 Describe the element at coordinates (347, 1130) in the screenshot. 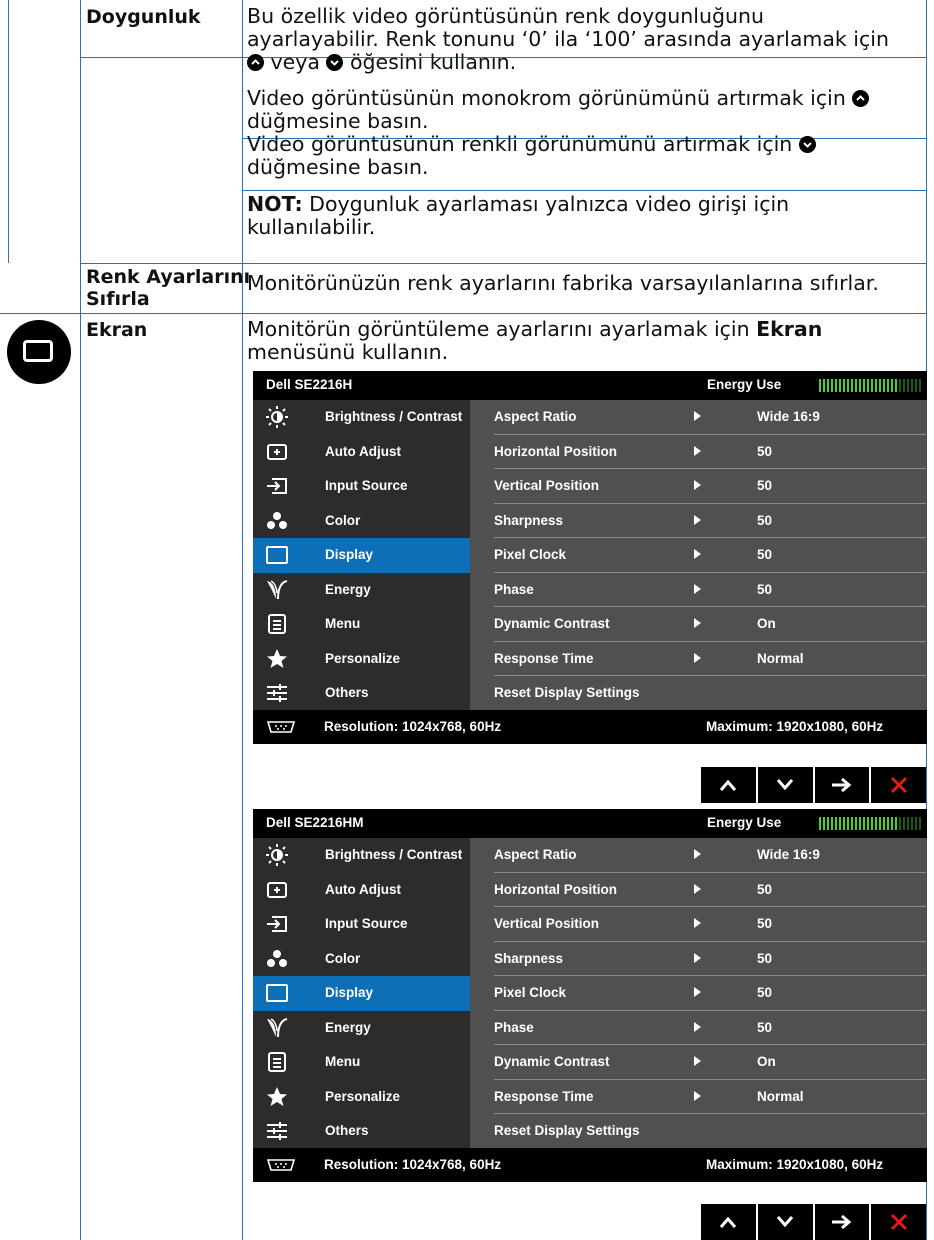

I see `osd-menu-item-label: Others` at that location.